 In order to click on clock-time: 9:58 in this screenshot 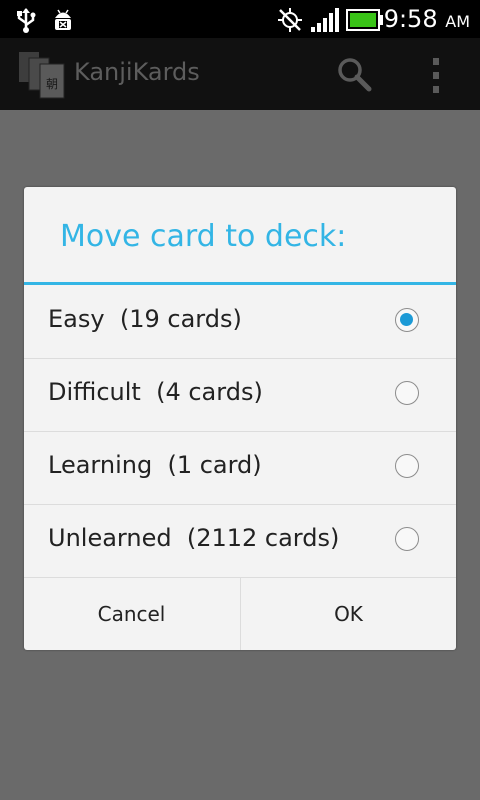, I will do `click(410, 19)`.